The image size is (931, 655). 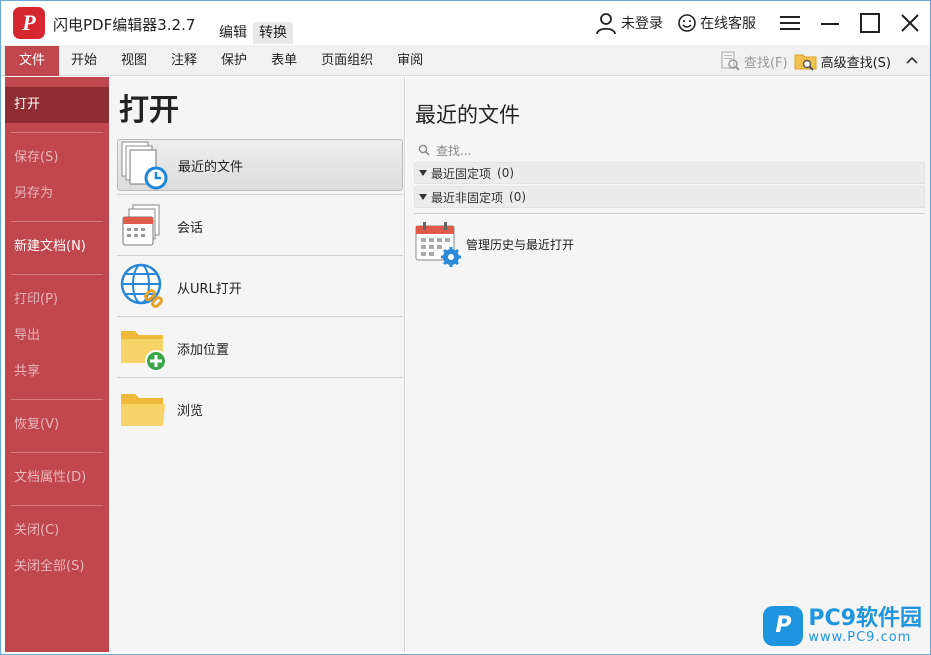 I want to click on recent-files-icon, so click(x=144, y=165).